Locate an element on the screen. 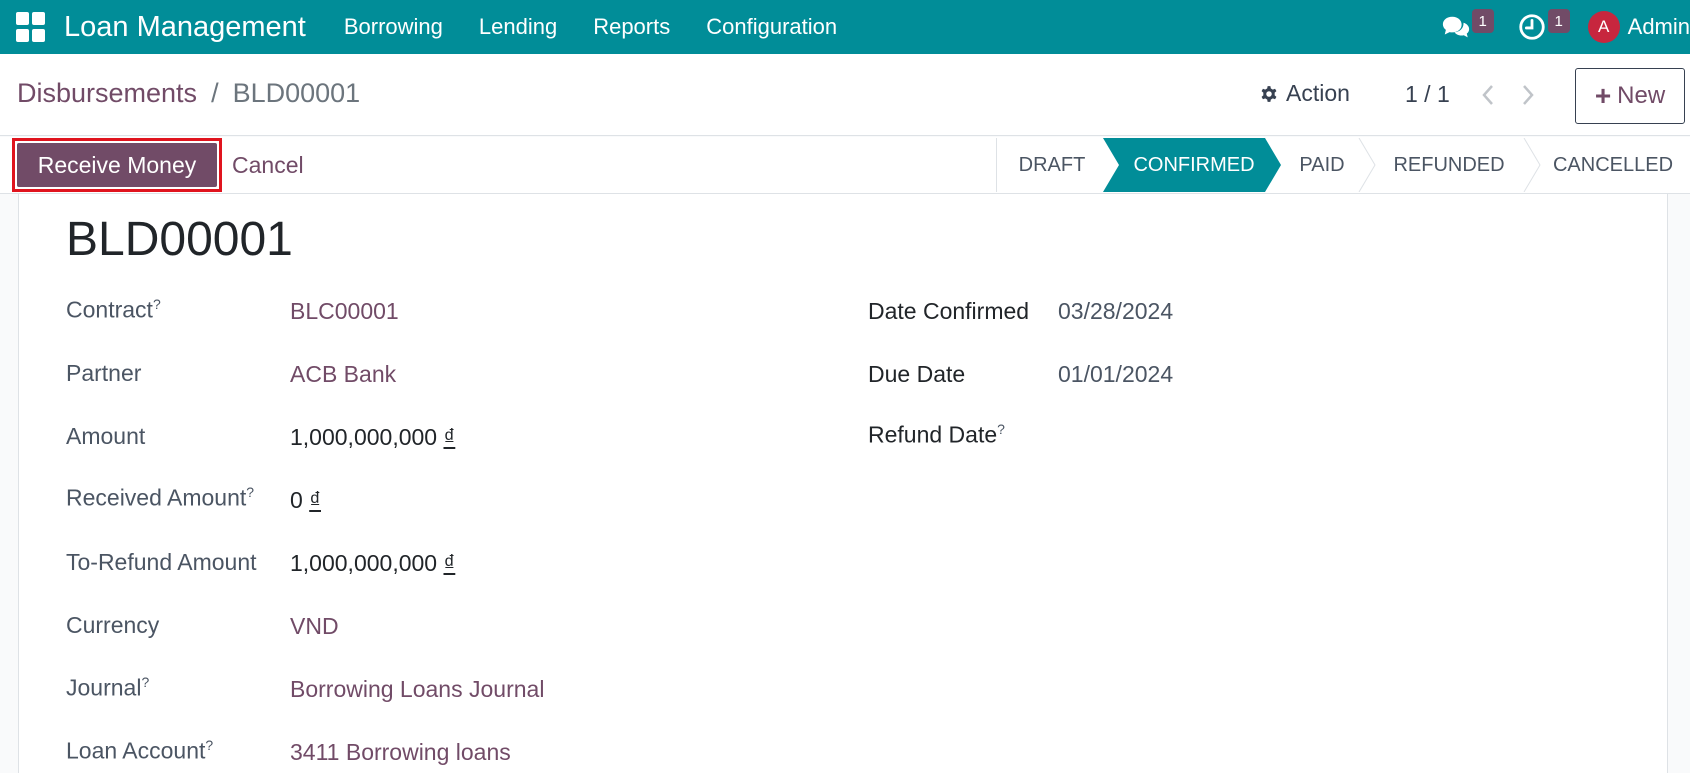 The image size is (1690, 773). to-refund-amount-label: To-Refund Amount is located at coordinates (161, 562).